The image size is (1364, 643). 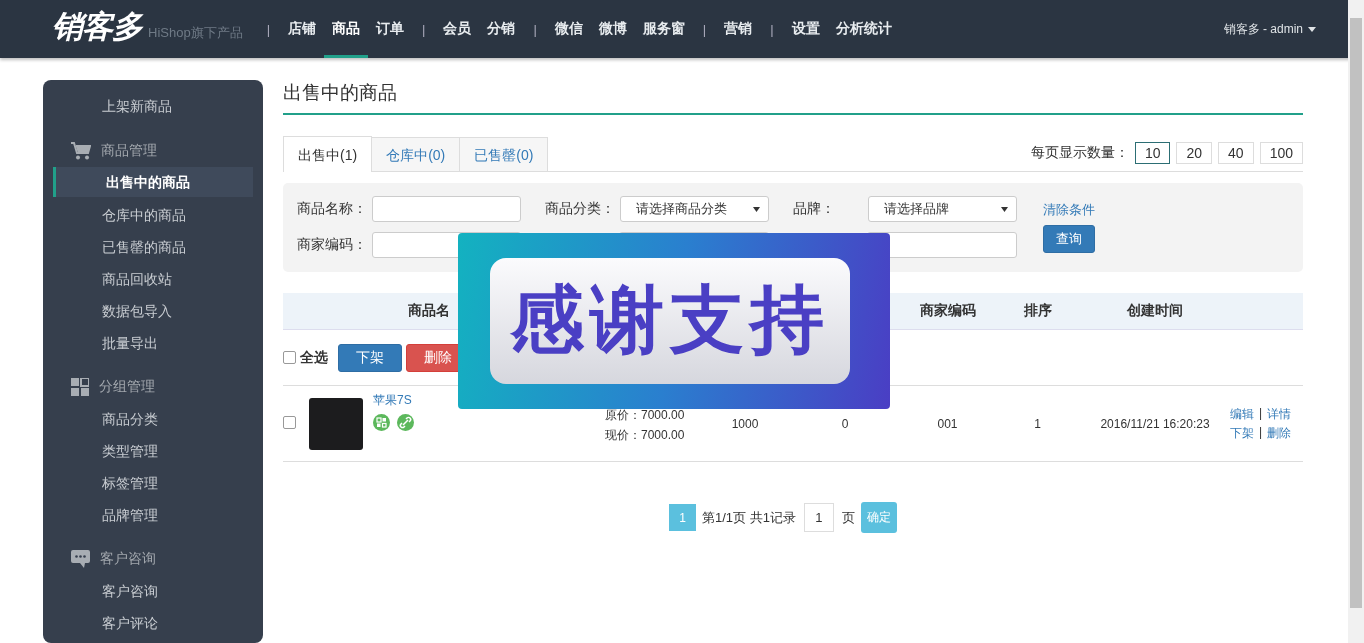 What do you see at coordinates (153, 343) in the screenshot?
I see `sidebar-item: 批量导出` at bounding box center [153, 343].